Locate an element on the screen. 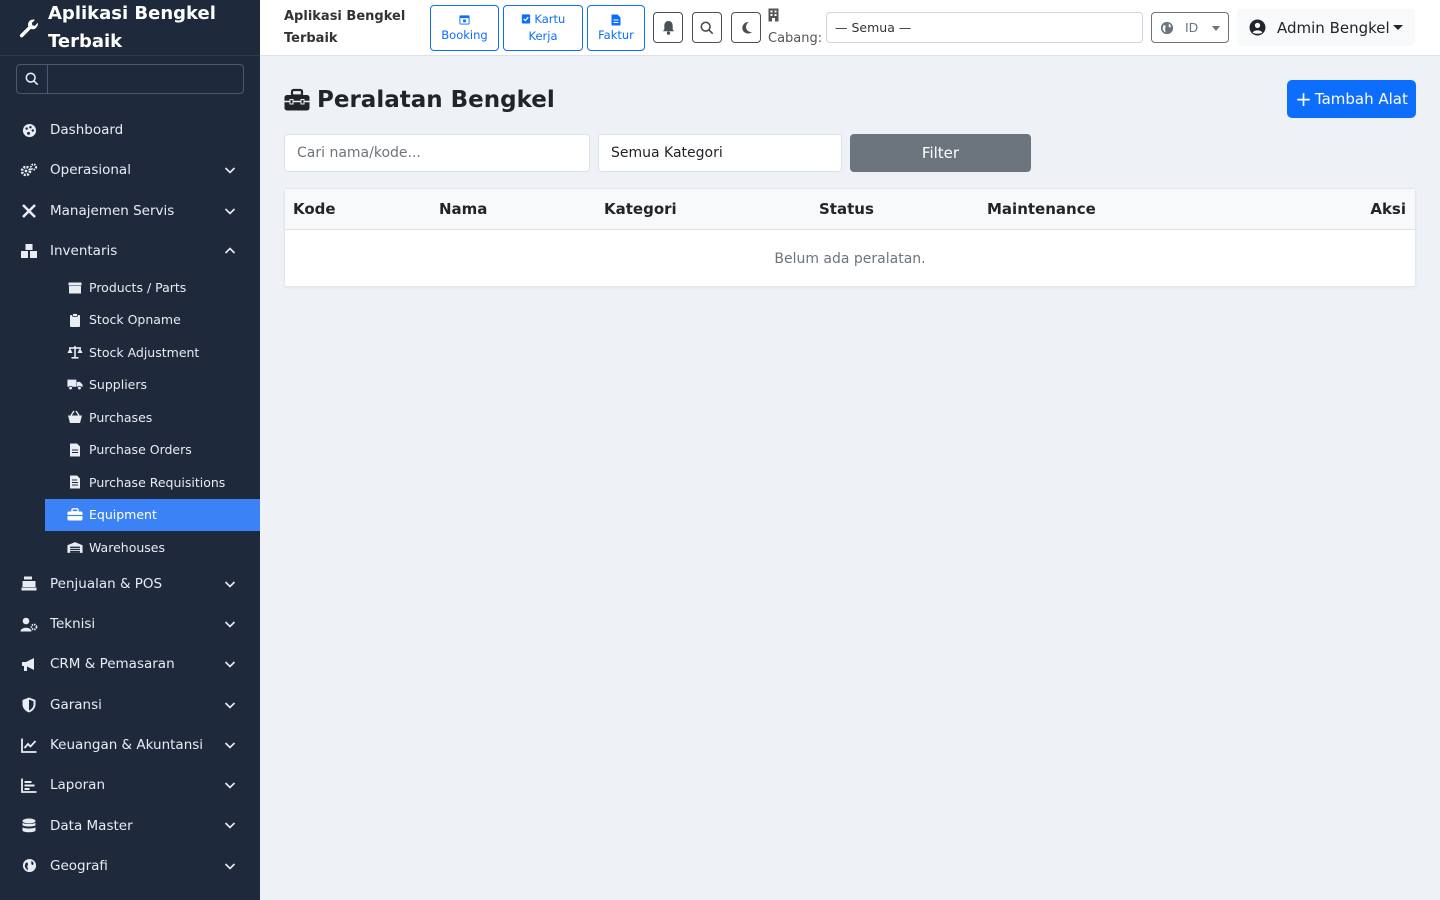  column-header-kode: Kode is located at coordinates (314, 209).